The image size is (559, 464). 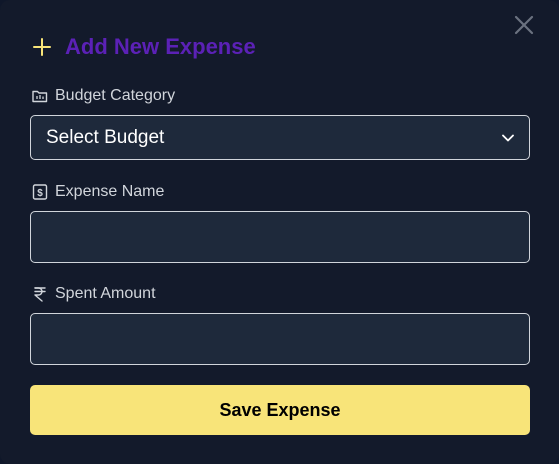 I want to click on receipt-dollar-icon: $, so click(x=40, y=192).